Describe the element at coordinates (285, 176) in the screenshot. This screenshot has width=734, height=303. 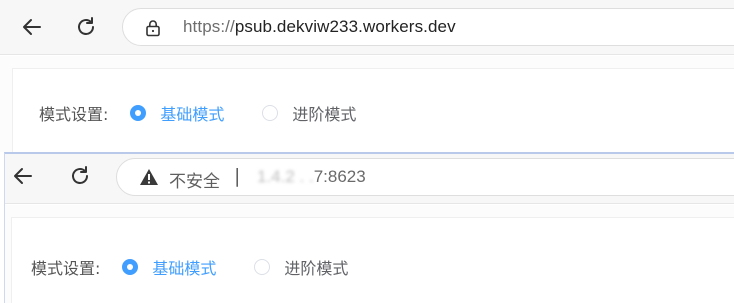
I see `url-redacted: 1.4.2 . .` at that location.